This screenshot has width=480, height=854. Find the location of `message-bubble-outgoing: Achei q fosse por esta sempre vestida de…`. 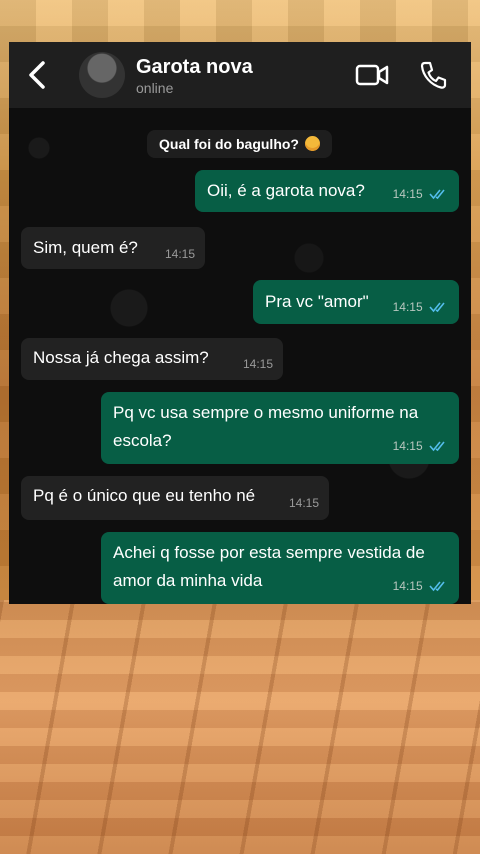

message-bubble-outgoing: Achei q fosse por esta sempre vestida de… is located at coordinates (280, 568).